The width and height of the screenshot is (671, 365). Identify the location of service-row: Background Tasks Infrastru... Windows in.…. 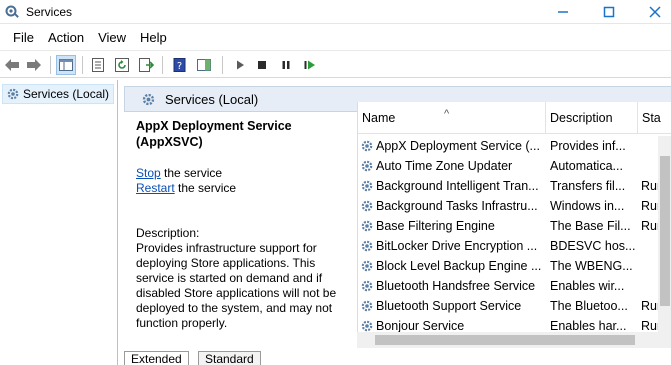
(509, 206).